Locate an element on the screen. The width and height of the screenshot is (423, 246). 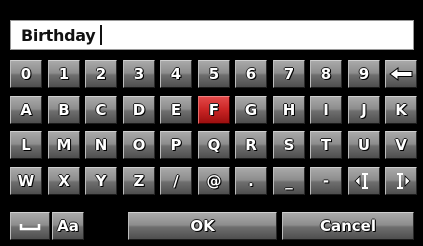
key-label: E is located at coordinates (176, 110).